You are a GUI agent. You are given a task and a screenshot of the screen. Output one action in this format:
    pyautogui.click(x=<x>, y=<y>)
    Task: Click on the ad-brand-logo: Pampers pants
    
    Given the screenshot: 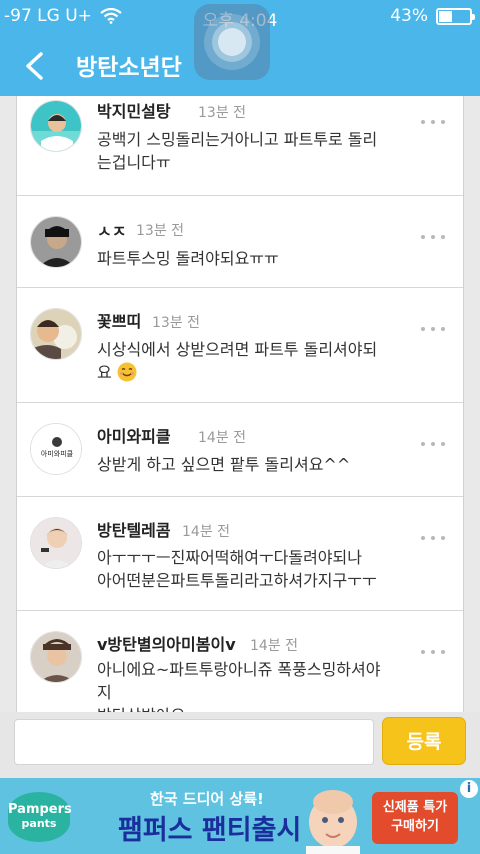 What is the action you would take?
    pyautogui.click(x=40, y=817)
    